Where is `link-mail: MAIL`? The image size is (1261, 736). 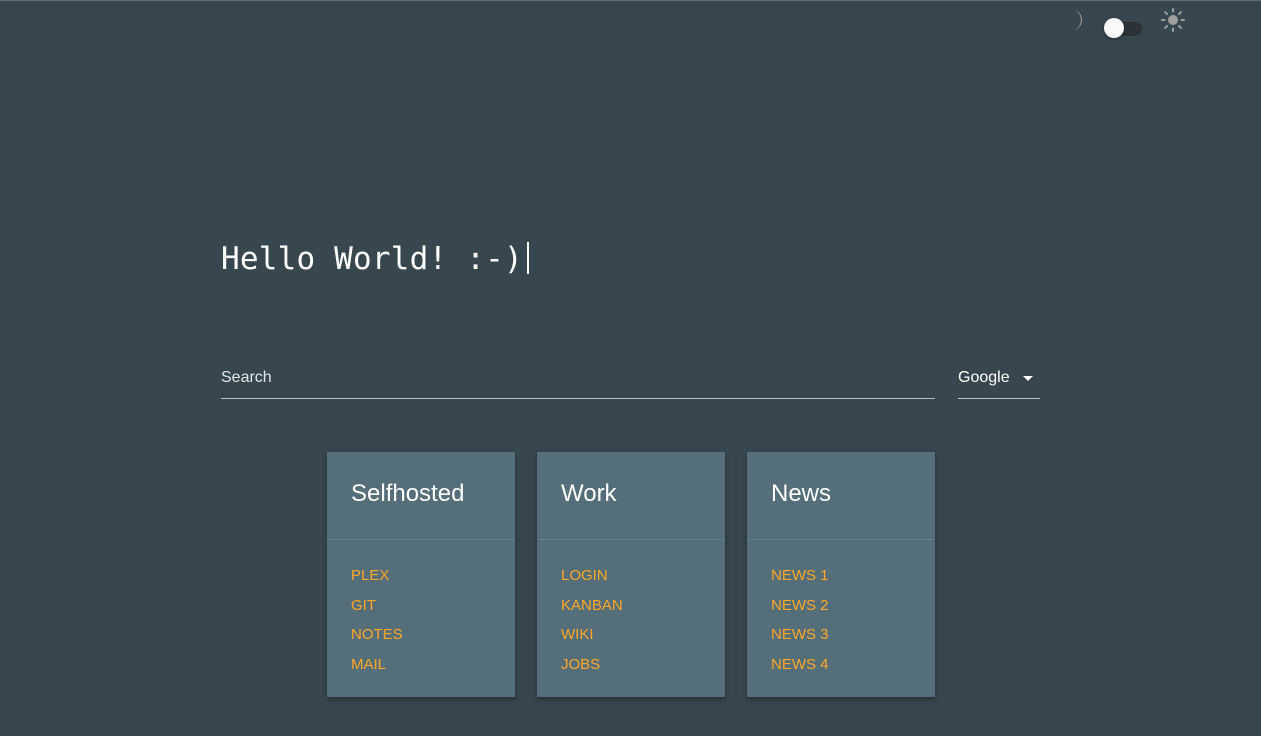 link-mail: MAIL is located at coordinates (368, 664).